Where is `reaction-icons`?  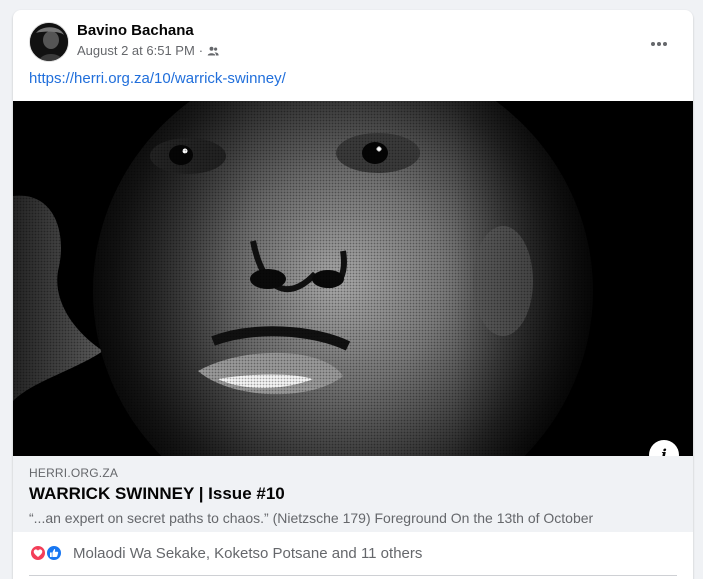 reaction-icons is located at coordinates (48, 553).